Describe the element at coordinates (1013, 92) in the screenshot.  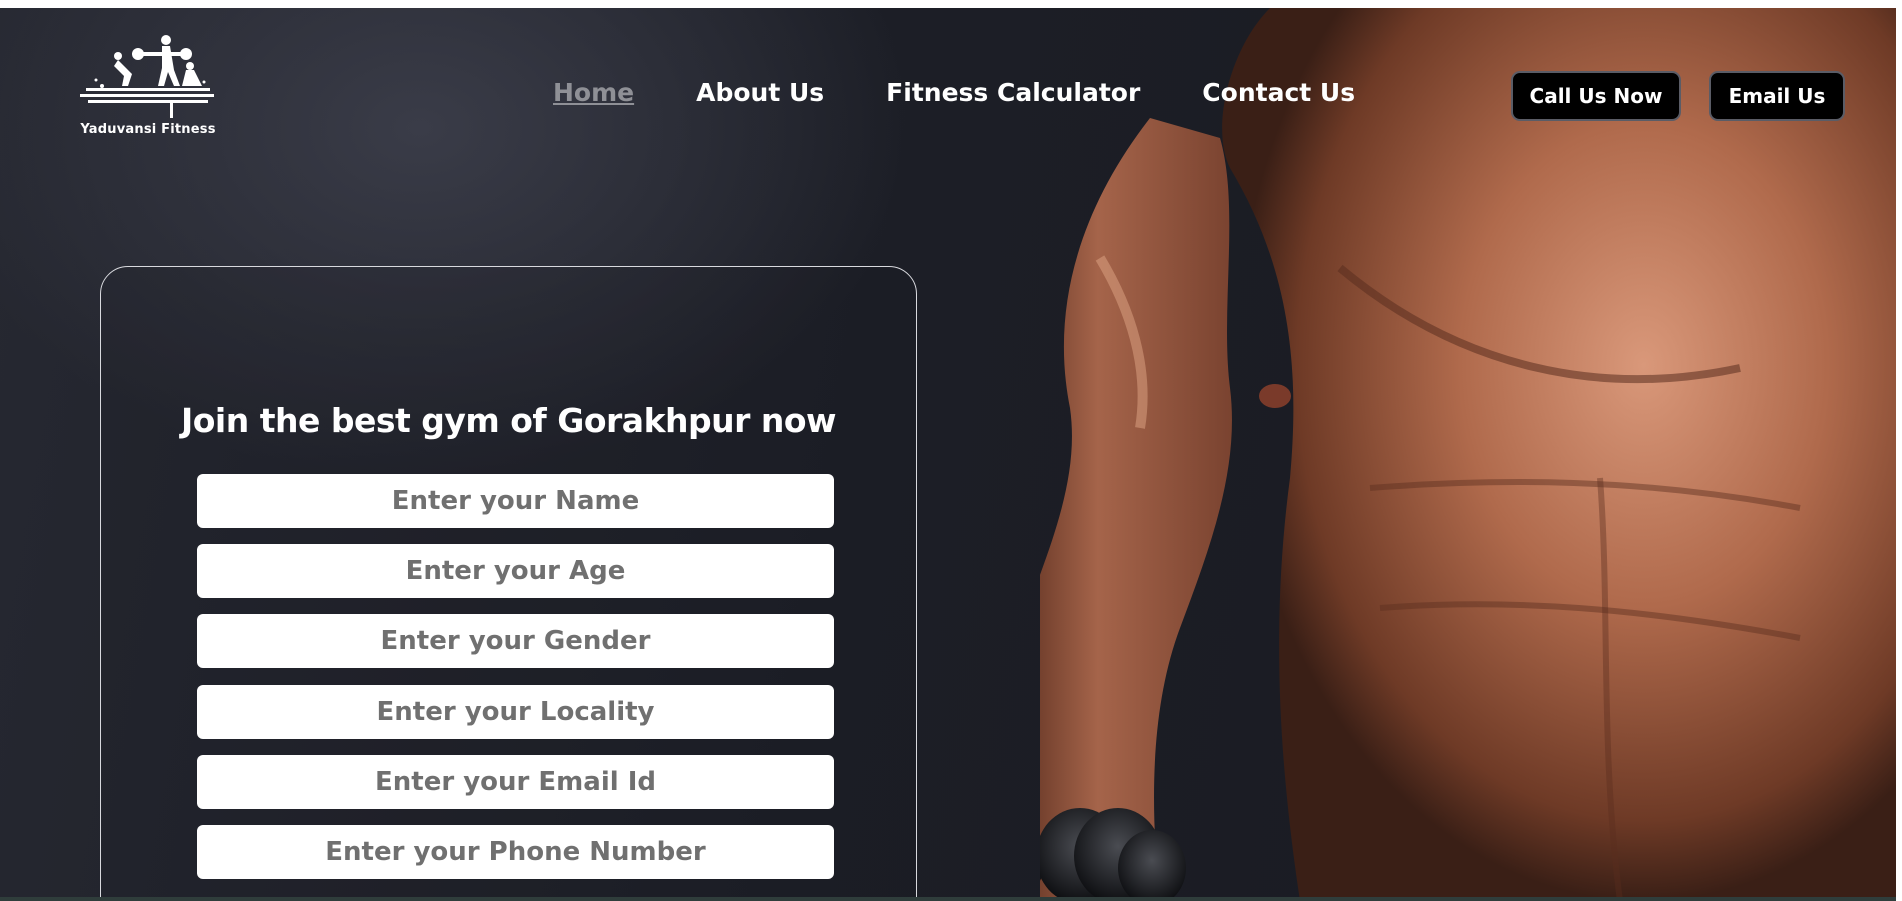
I see `nav-fitness-calculator: Fitness Calculator` at that location.